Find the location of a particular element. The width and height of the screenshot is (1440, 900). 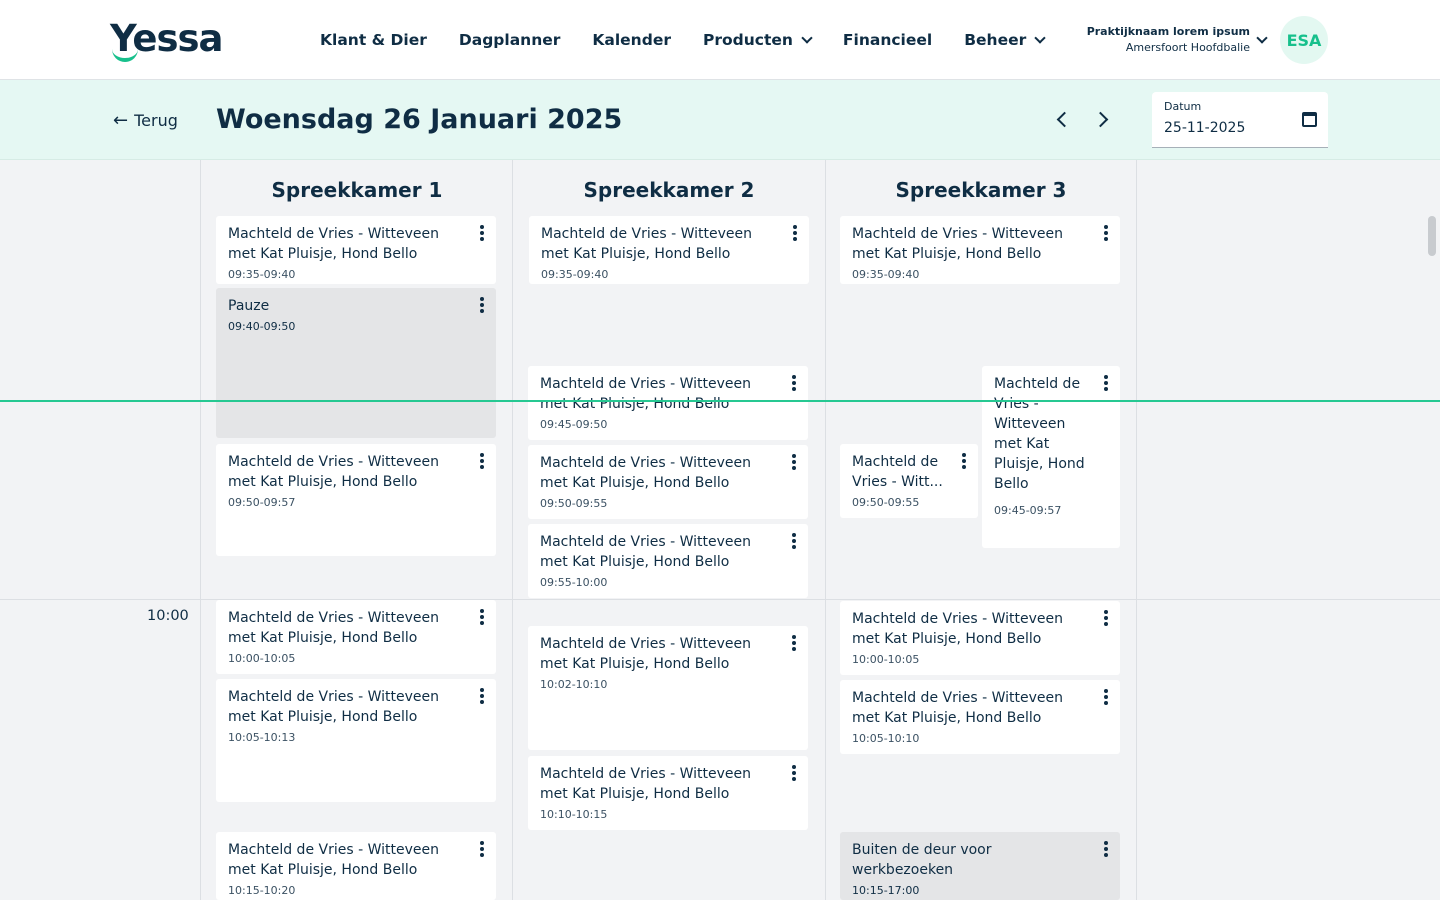

appointment-time: 09:45-09:50 is located at coordinates (574, 424).